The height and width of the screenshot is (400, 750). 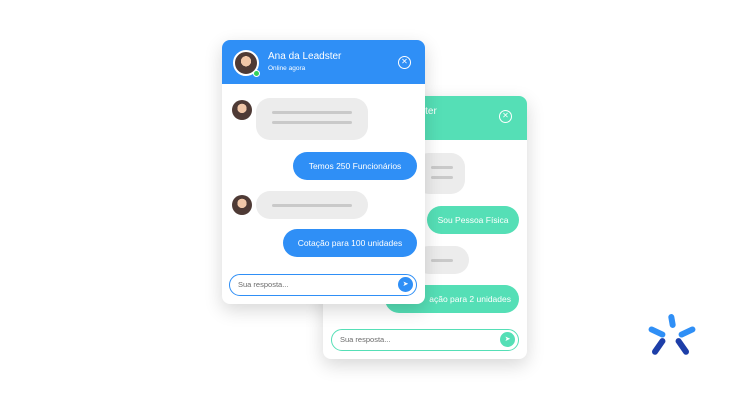 I want to click on chat-header: Ana da Leadster Online agora ✕, so click(x=323, y=62).